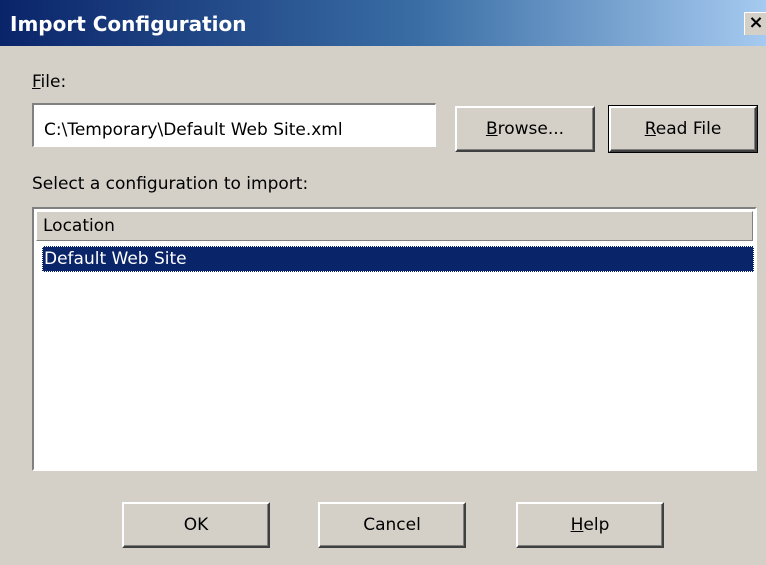 Image resolution: width=766 pixels, height=565 pixels. What do you see at coordinates (491, 129) in the screenshot?
I see `browse-accel: B` at bounding box center [491, 129].